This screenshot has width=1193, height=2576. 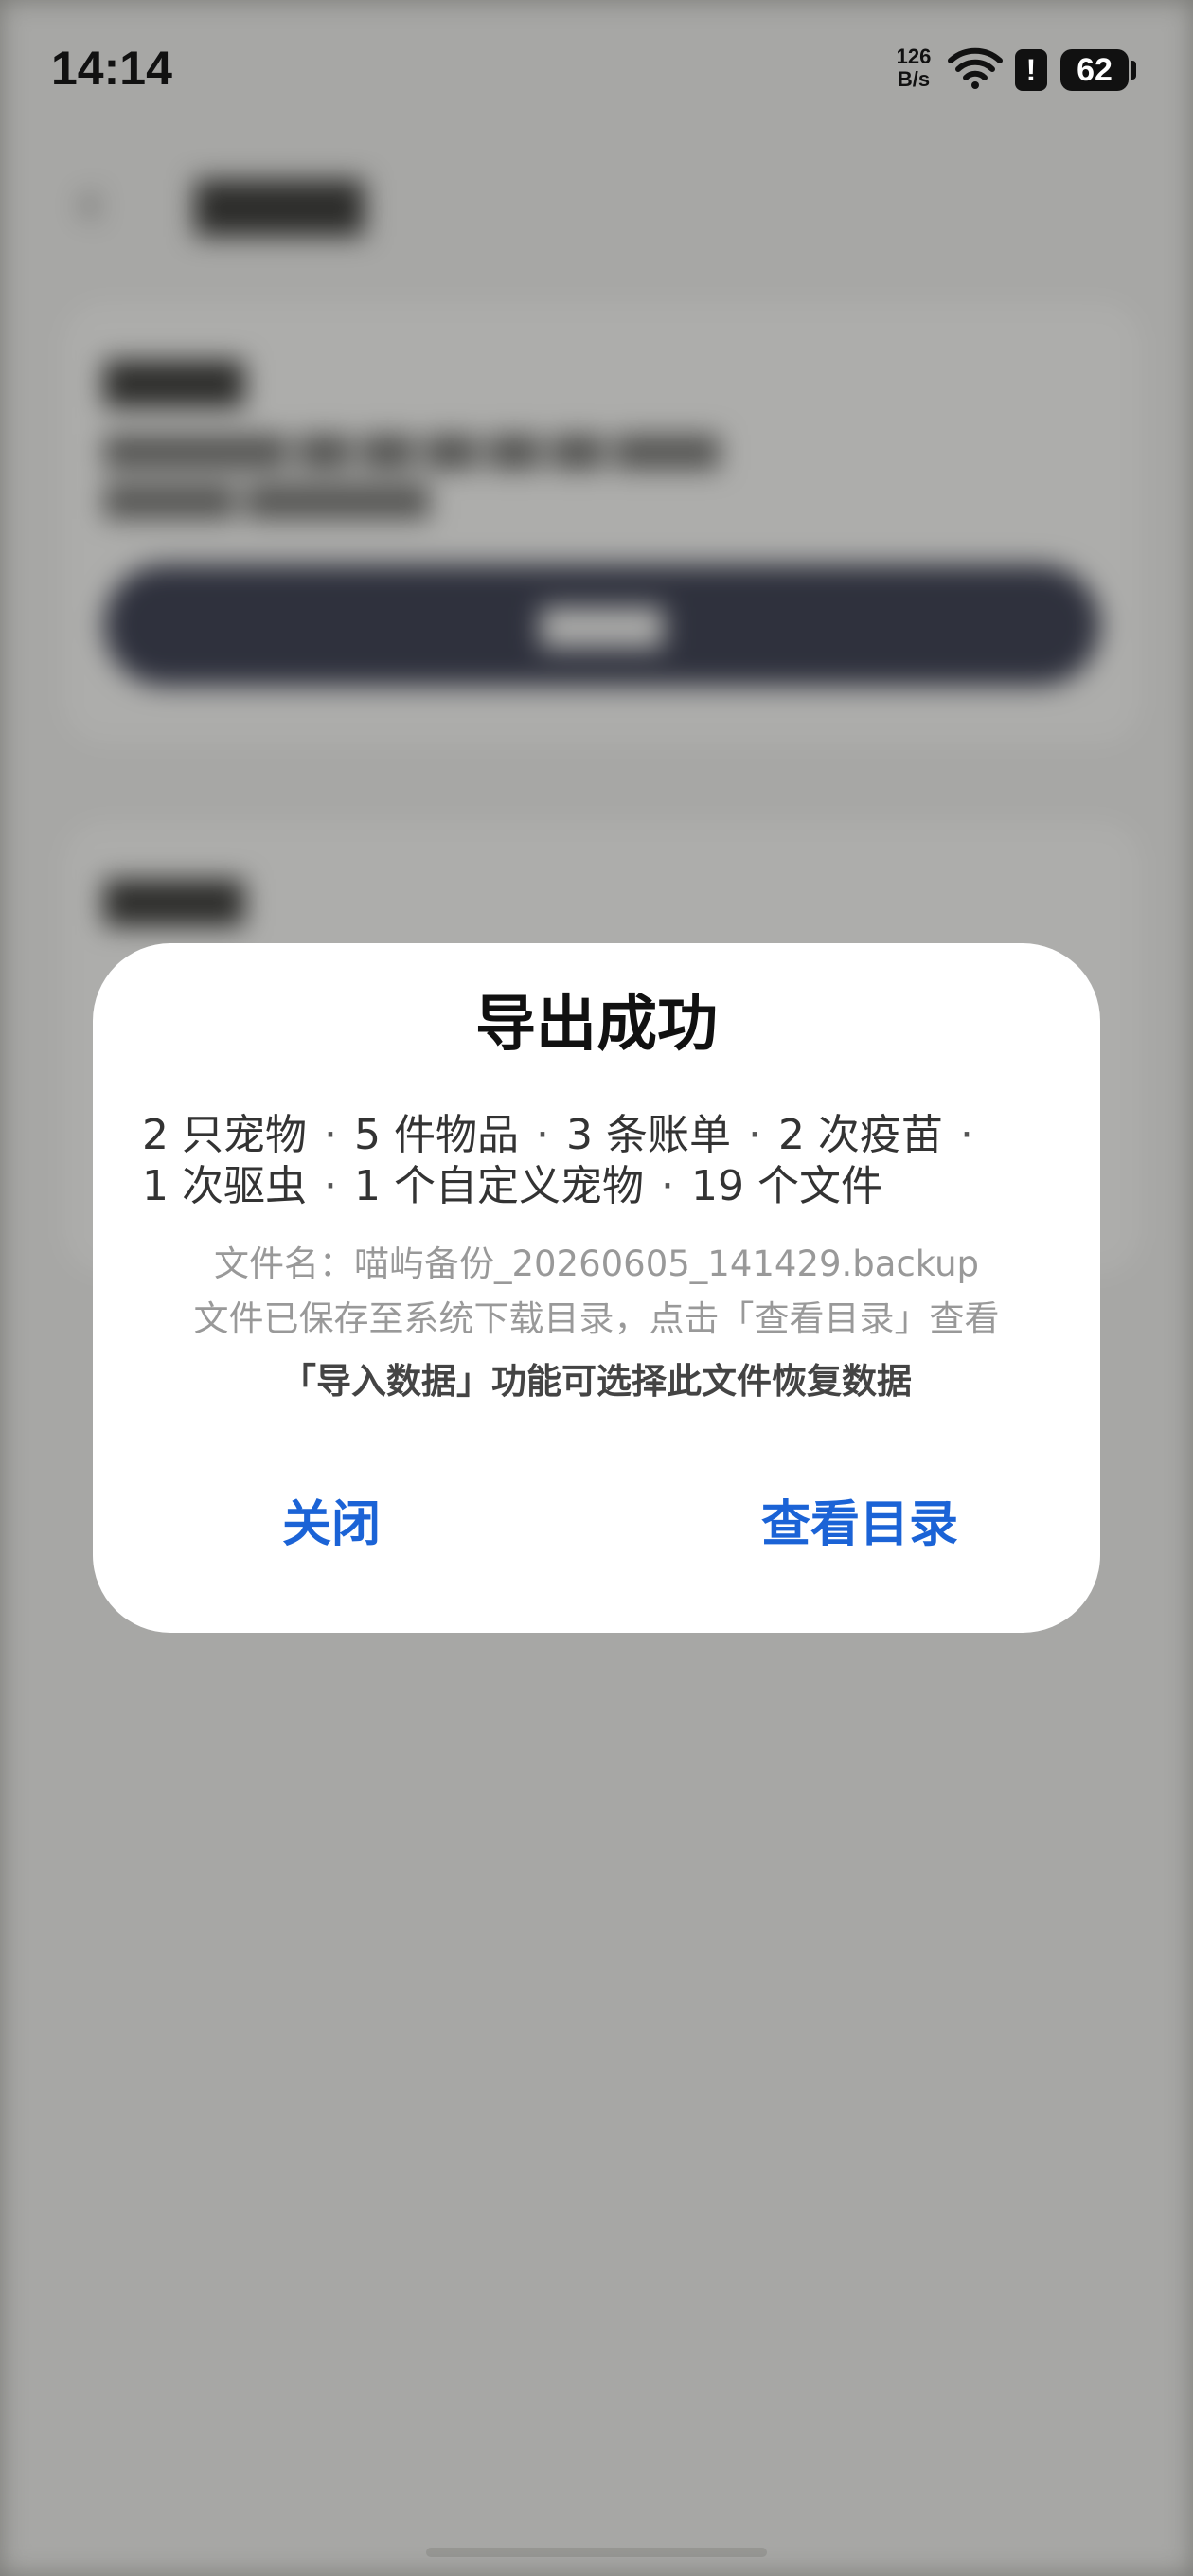 What do you see at coordinates (648, 1135) in the screenshot?
I see `summary-bills: 3 条账单` at bounding box center [648, 1135].